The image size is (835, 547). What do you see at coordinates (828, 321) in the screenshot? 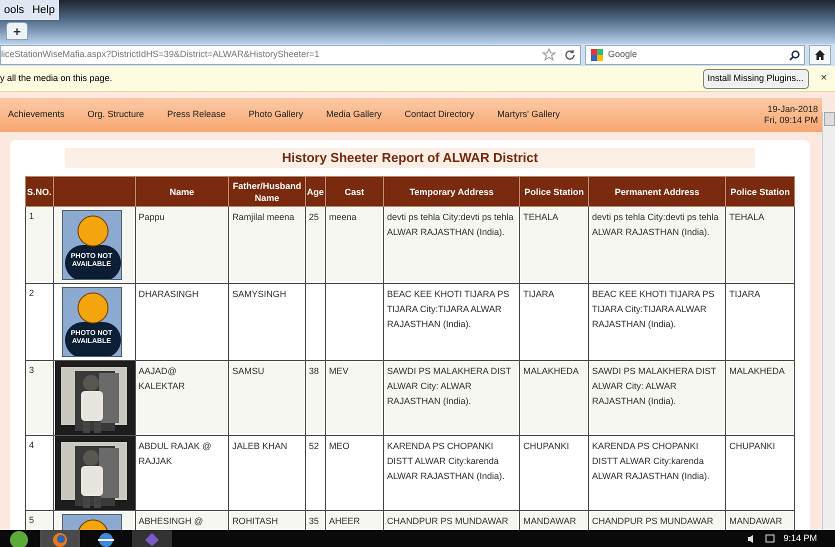
I see `scrollbar` at bounding box center [828, 321].